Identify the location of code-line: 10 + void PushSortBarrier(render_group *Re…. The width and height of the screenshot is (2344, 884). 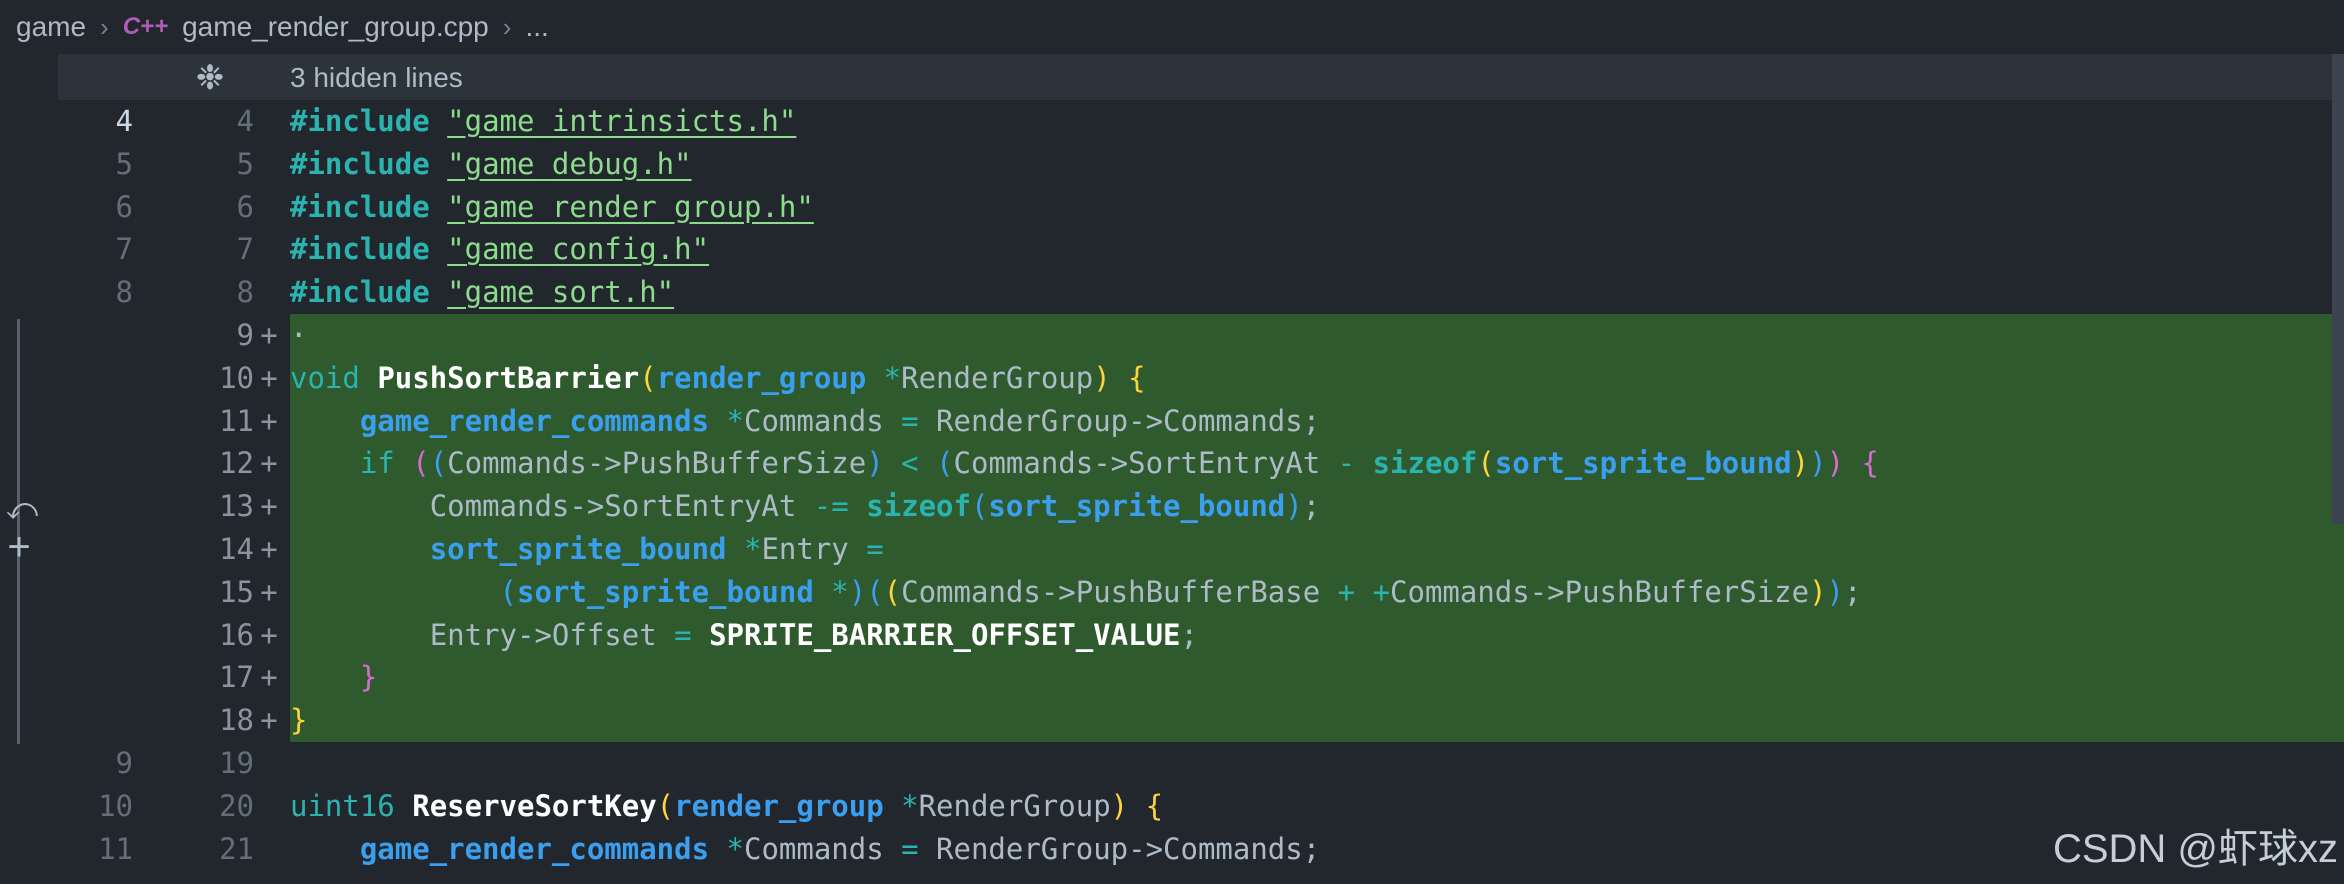
(1172, 378).